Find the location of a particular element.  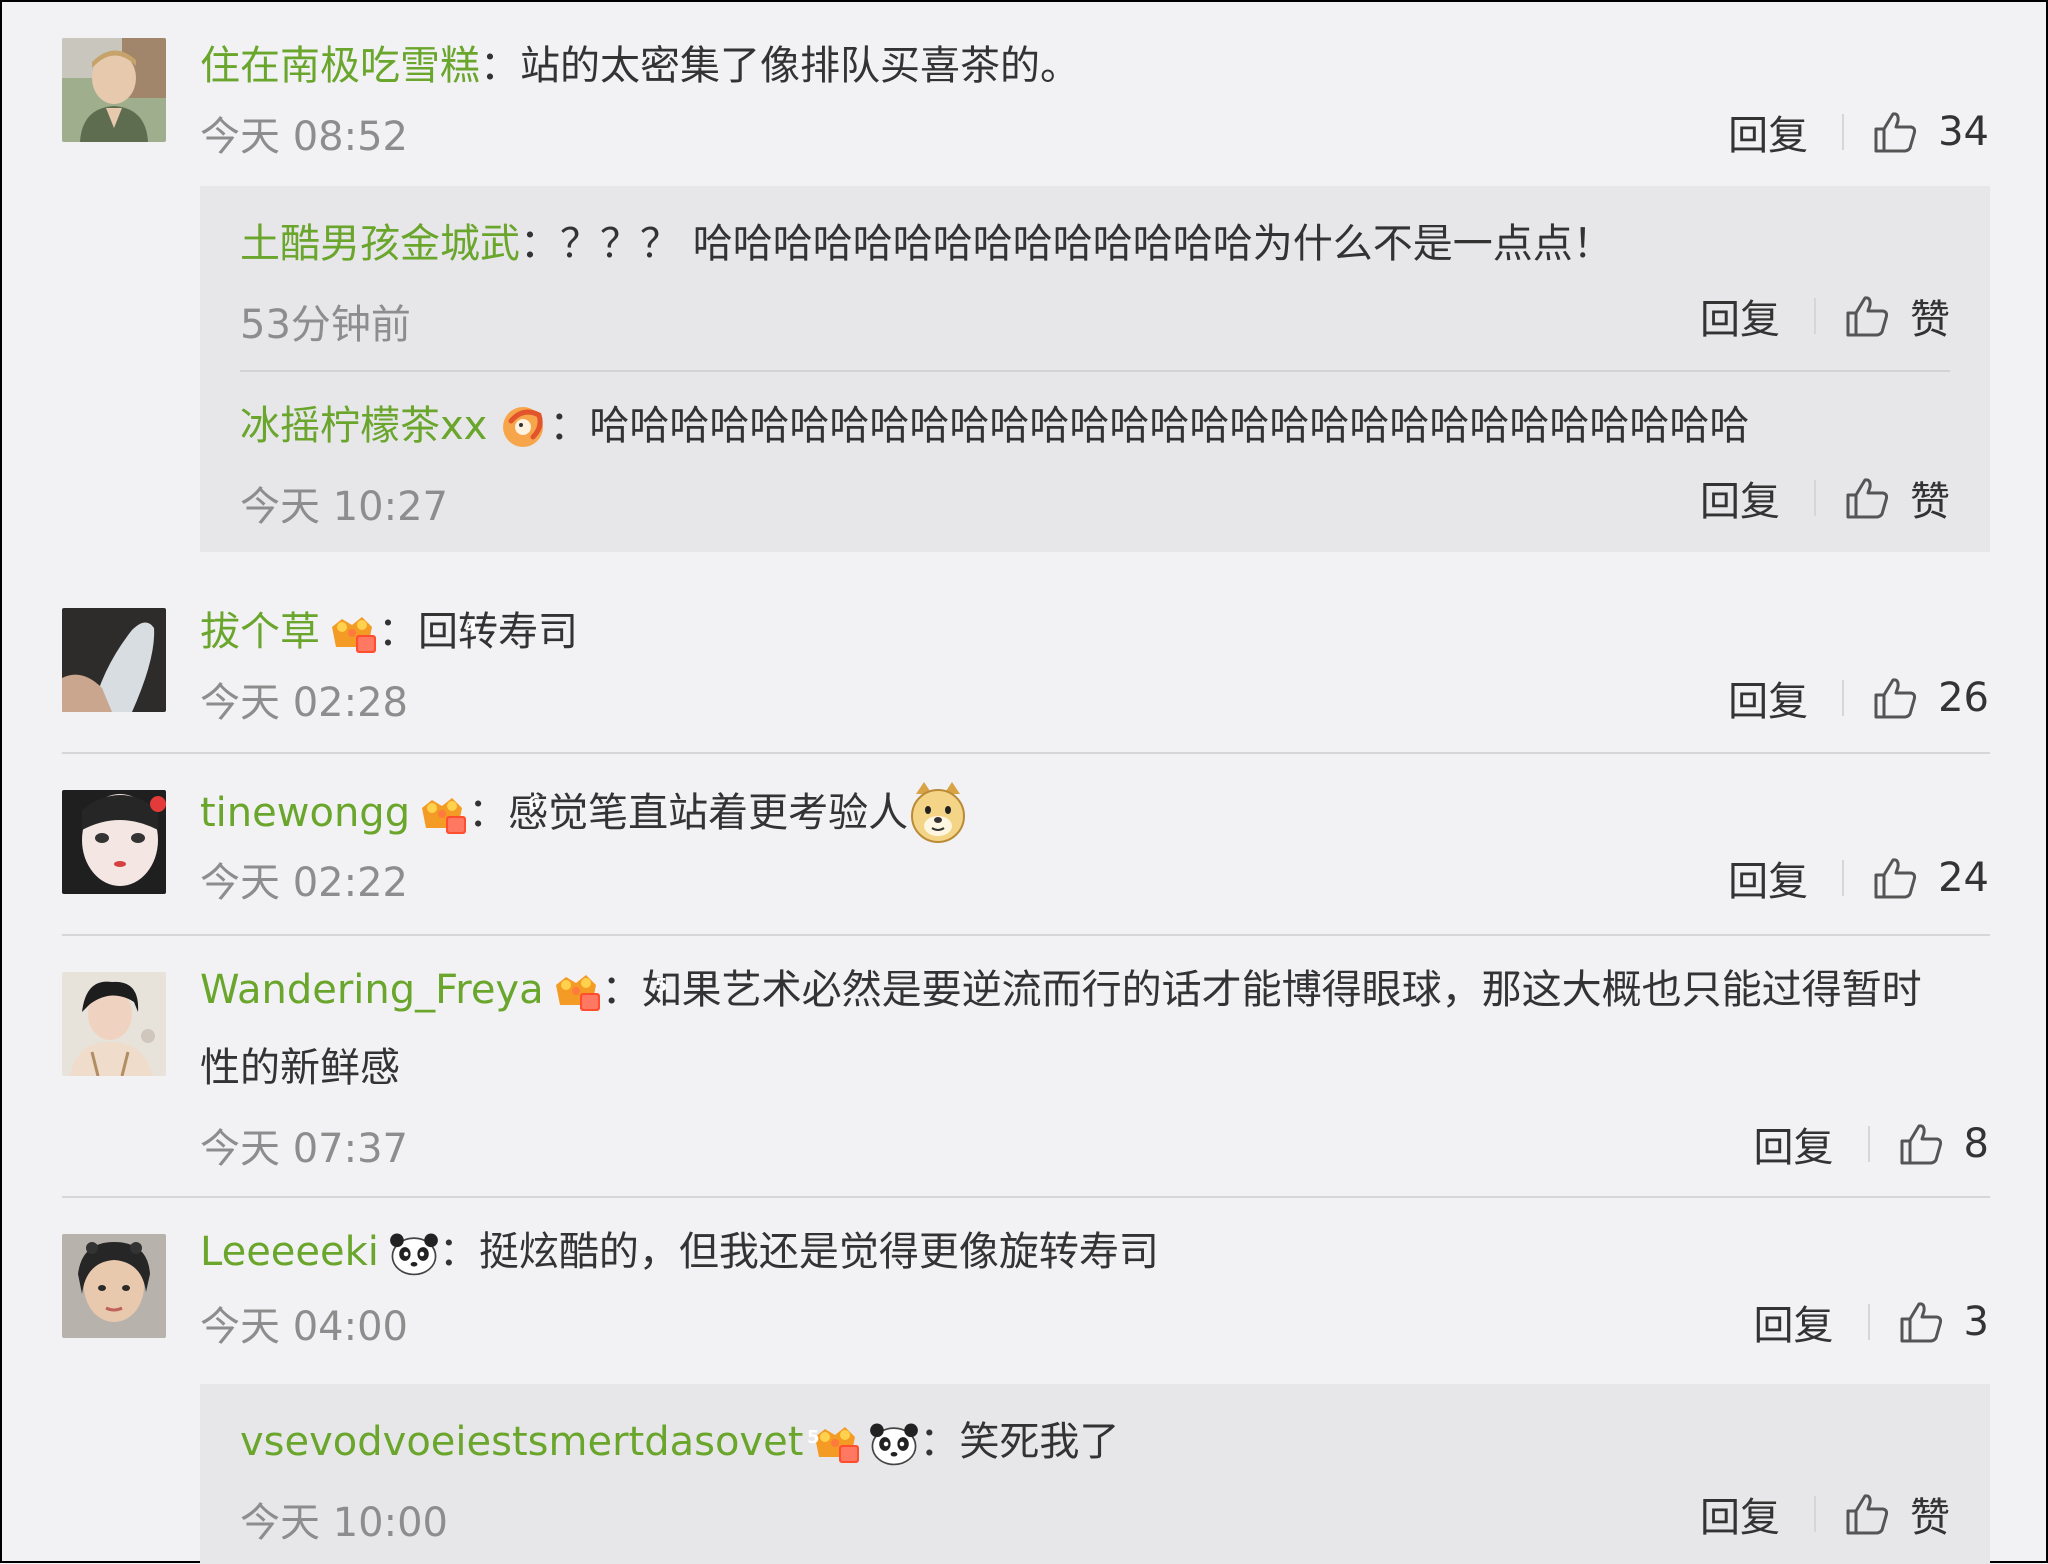

username-link: 土酷男孩金城武 is located at coordinates (380, 244).